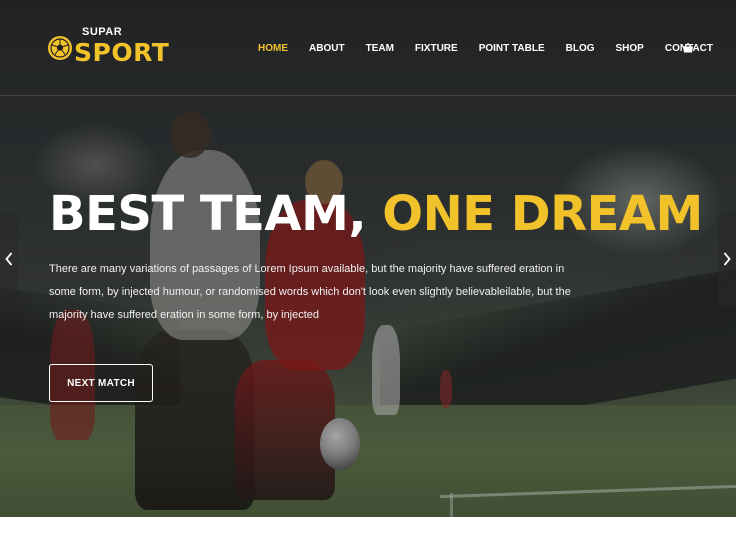 The height and width of the screenshot is (552, 736). I want to click on logo-main-text: SPORT, so click(122, 52).